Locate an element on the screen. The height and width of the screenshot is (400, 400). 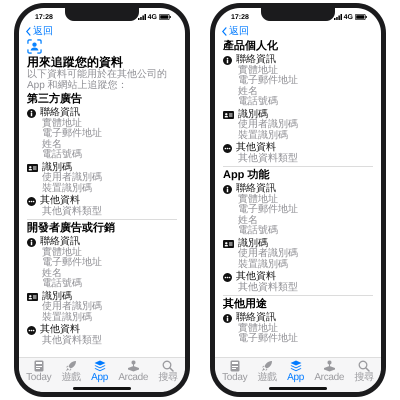
section-title: 開發者廣告或行銷 is located at coordinates (71, 228).